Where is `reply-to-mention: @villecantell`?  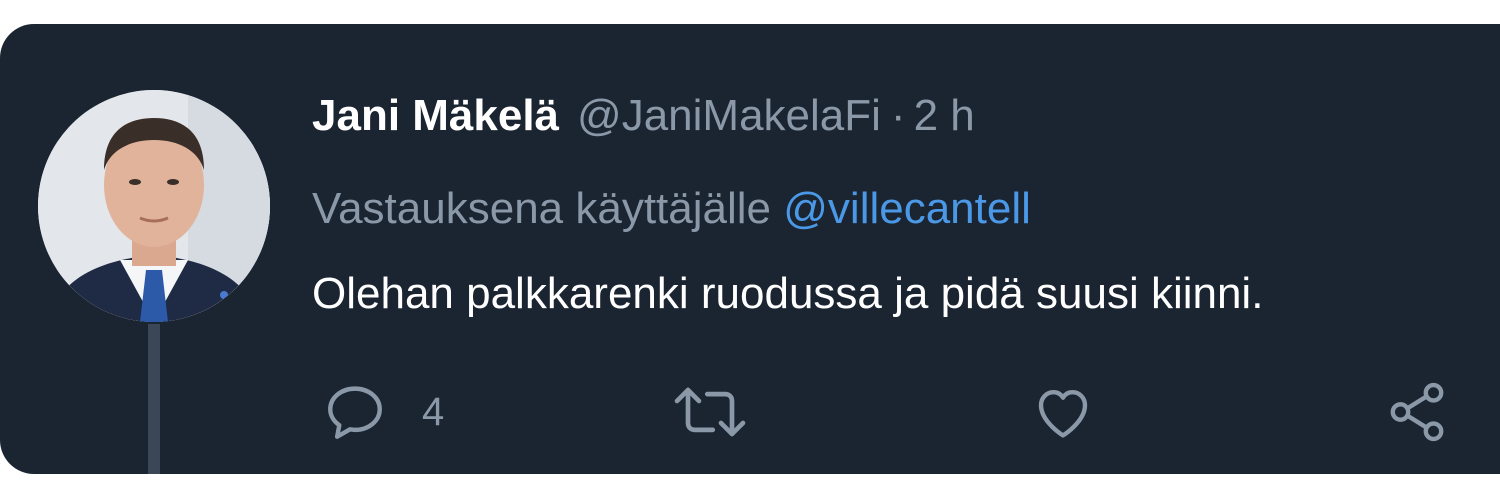 reply-to-mention: @villecantell is located at coordinates (907, 208).